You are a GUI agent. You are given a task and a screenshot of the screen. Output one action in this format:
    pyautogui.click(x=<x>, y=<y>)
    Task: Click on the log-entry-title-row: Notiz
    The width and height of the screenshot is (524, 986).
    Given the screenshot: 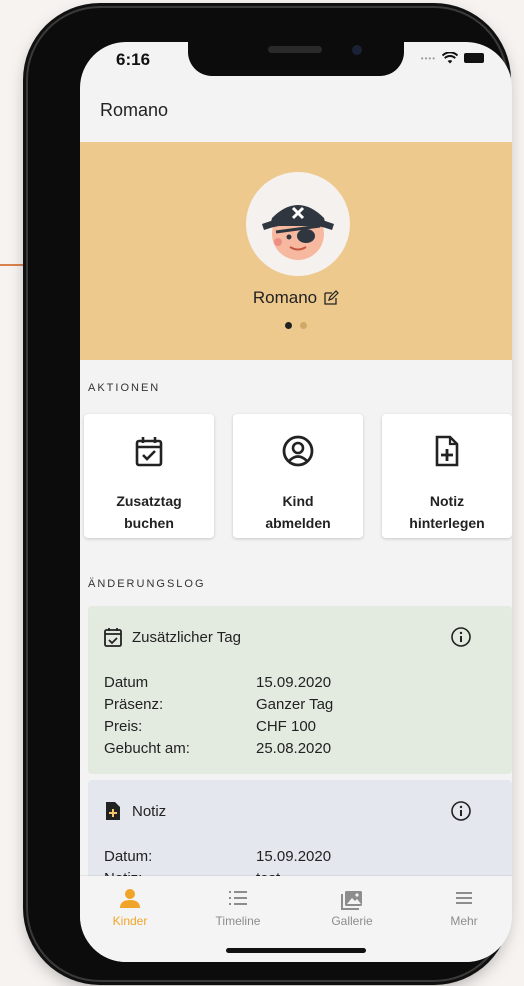 What is the action you would take?
    pyautogui.click(x=134, y=811)
    